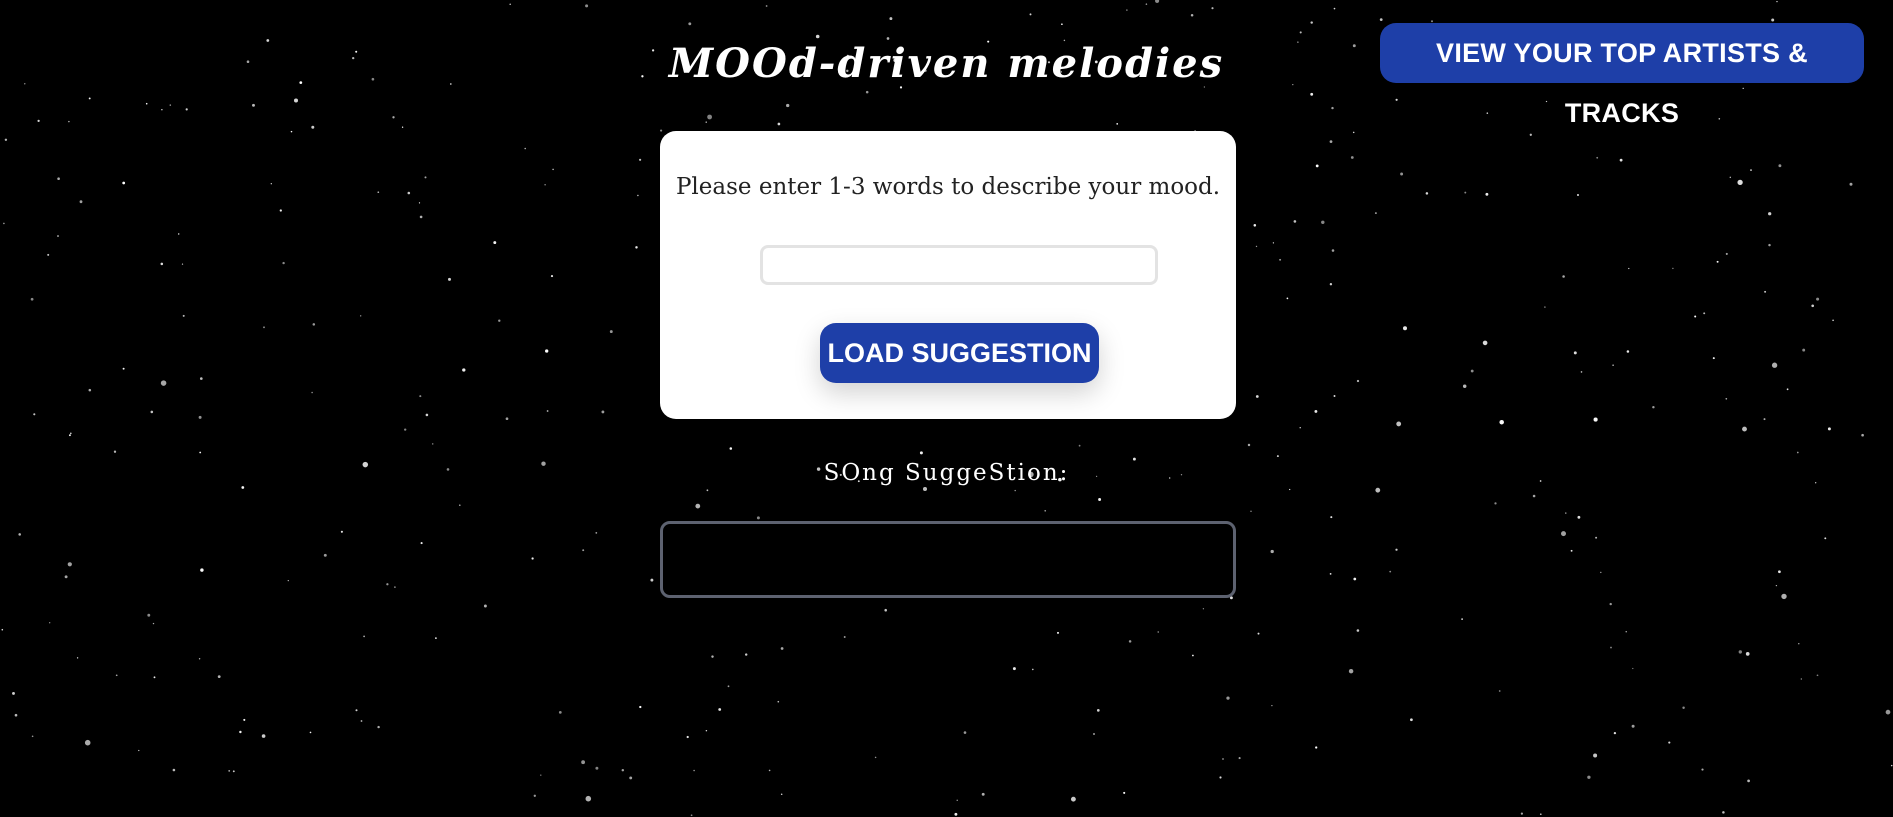 The image size is (1893, 817). Describe the element at coordinates (1622, 75) in the screenshot. I see `view-top-artists-button: VIEW YOUR TOP ARTISTS & TRACKS` at that location.